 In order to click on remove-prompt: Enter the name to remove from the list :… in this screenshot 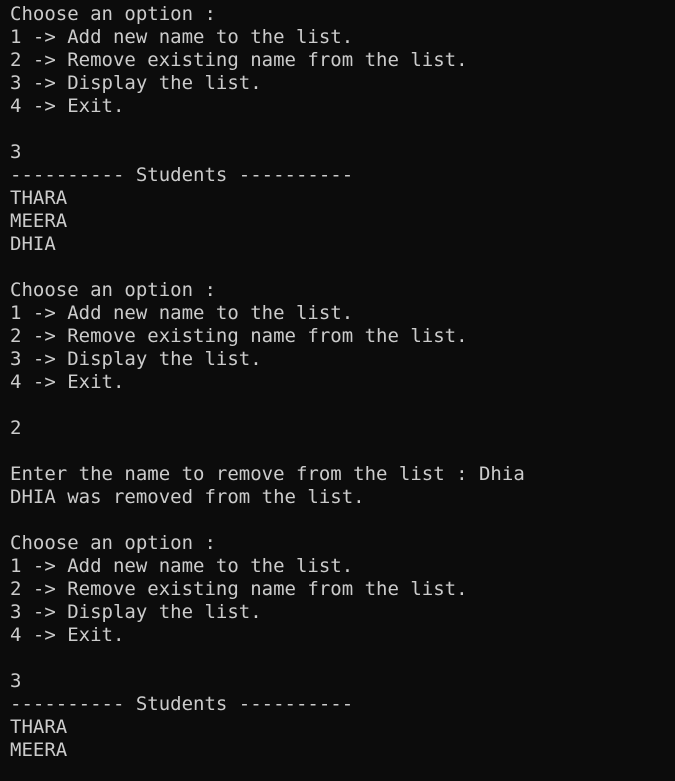, I will do `click(267, 474)`.